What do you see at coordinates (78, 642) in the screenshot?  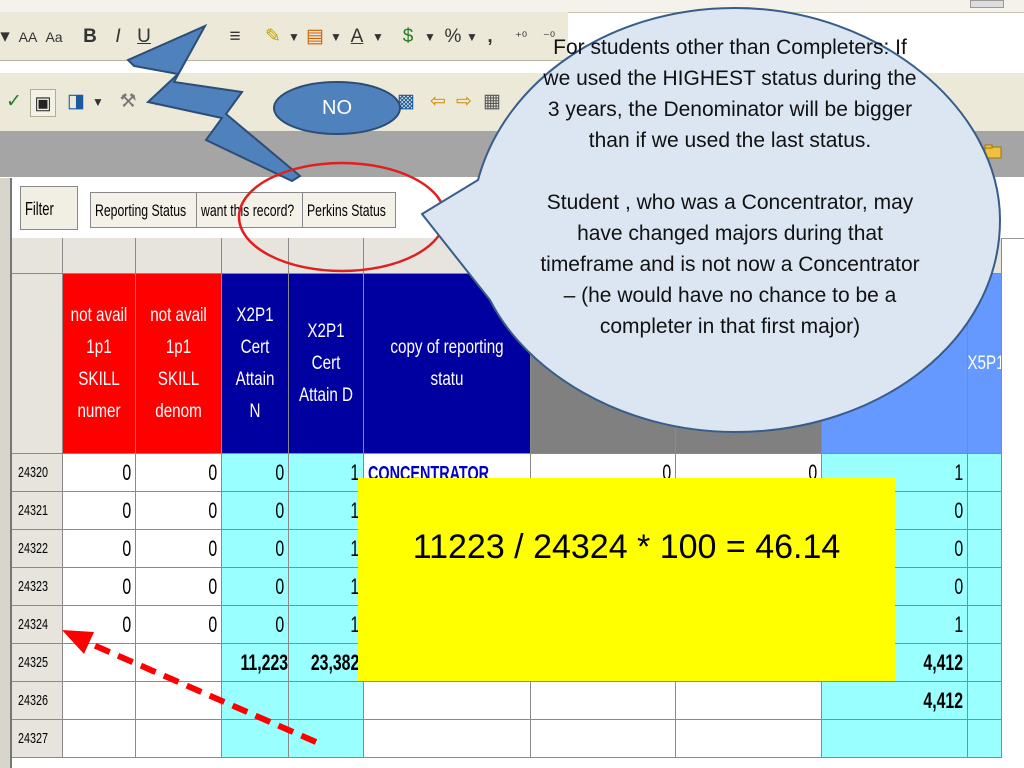 I see `arrowhead-shape` at bounding box center [78, 642].